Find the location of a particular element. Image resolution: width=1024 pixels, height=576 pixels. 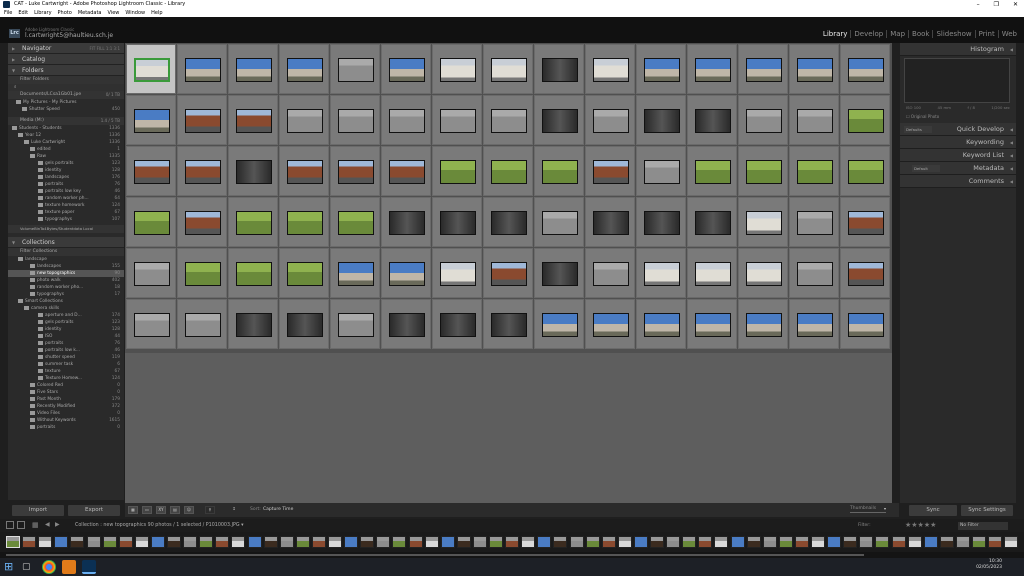

collection-row: Past Month 179 is located at coordinates (66, 399).